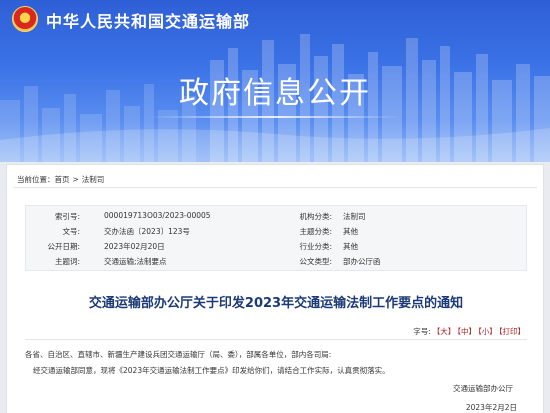 The image size is (550, 413). I want to click on meta-value: 2023年02月20日, so click(134, 246).